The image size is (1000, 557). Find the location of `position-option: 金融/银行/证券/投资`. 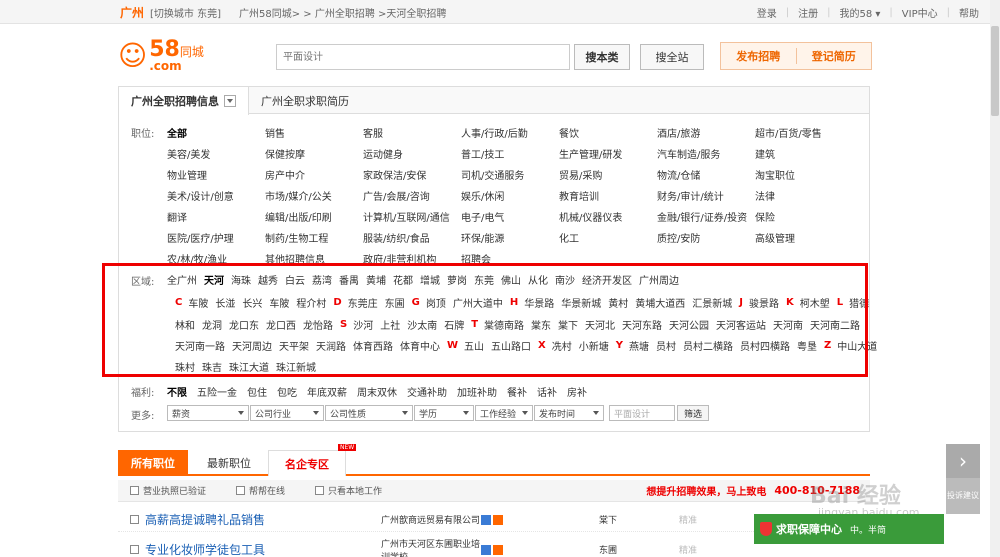

position-option: 金融/银行/证券/投资 is located at coordinates (702, 216).